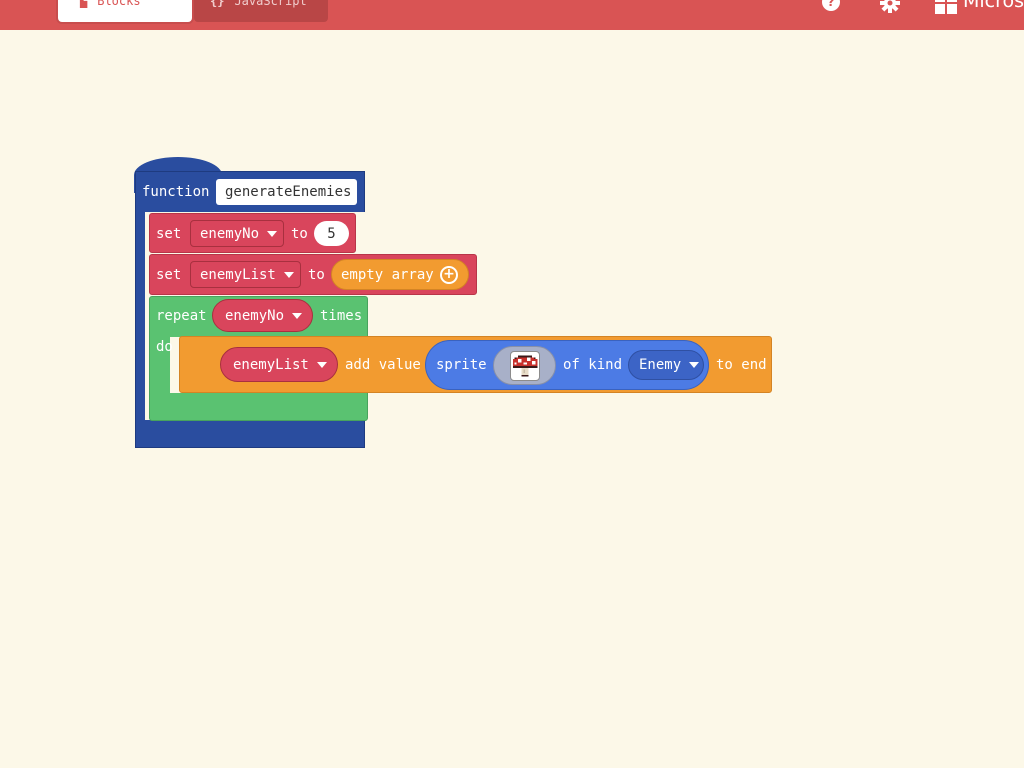 The image size is (1024, 768). What do you see at coordinates (889, 6) in the screenshot?
I see `gear-icon` at bounding box center [889, 6].